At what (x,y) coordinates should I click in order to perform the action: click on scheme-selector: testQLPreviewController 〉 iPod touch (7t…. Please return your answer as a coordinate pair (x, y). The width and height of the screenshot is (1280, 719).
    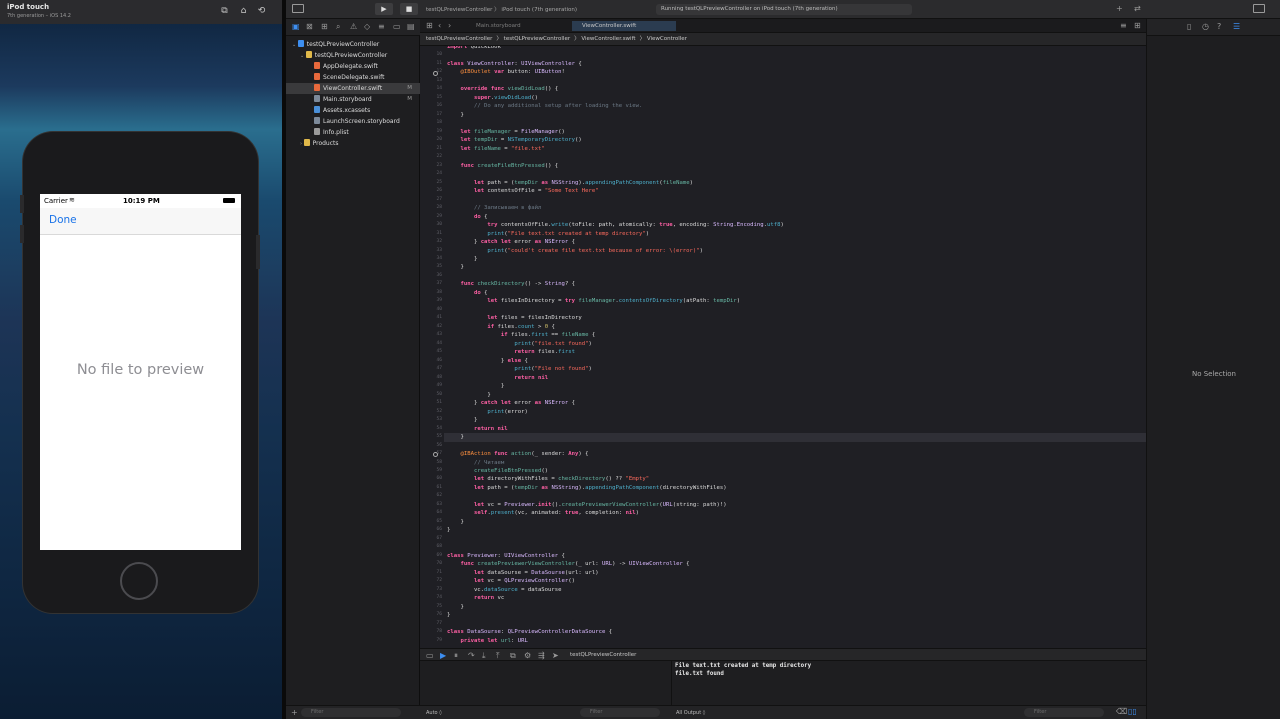
    Looking at the image, I should click on (501, 9).